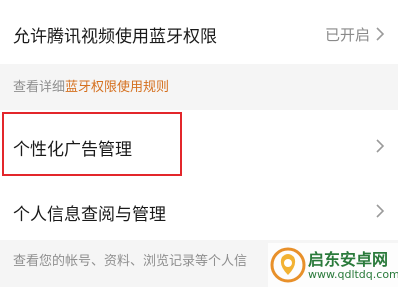 The height and width of the screenshot is (287, 398). Describe the element at coordinates (115, 37) in the screenshot. I see `bluetooth-permission-label: 允许腾讯视频使用蓝牙权限` at that location.